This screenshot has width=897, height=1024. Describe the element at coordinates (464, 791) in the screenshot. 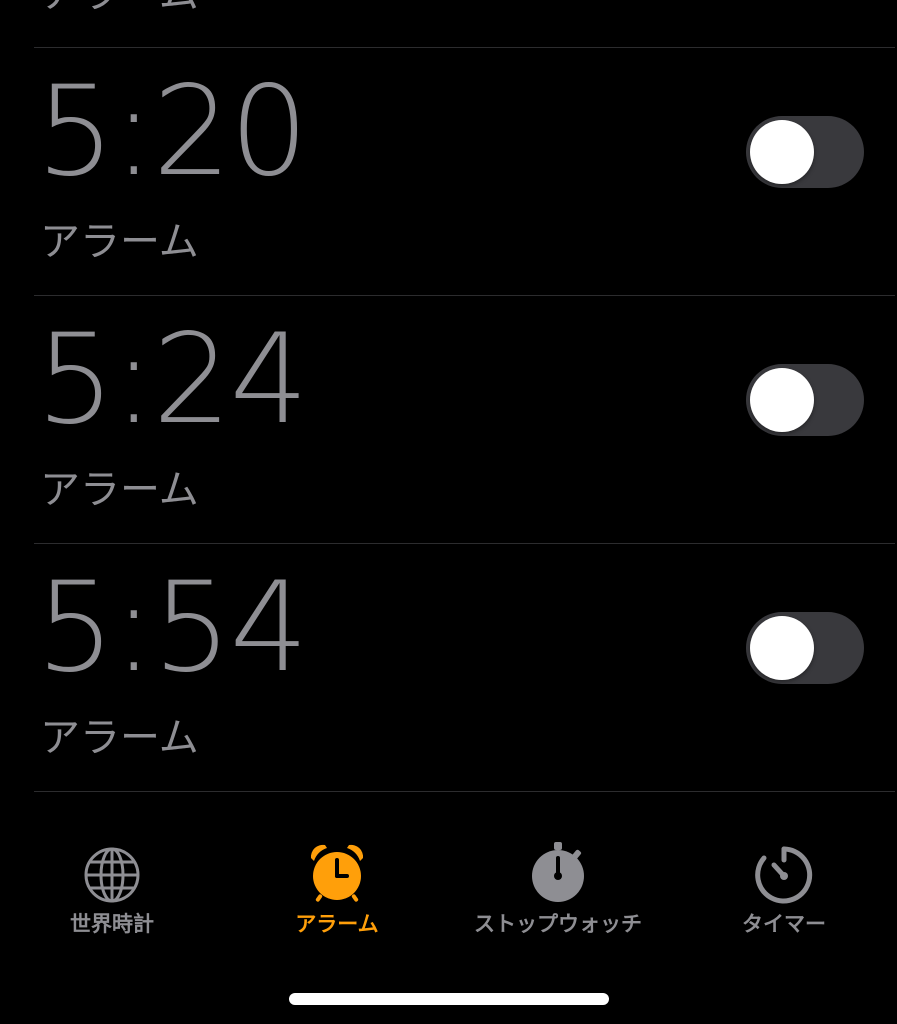

I see `row-divider` at that location.